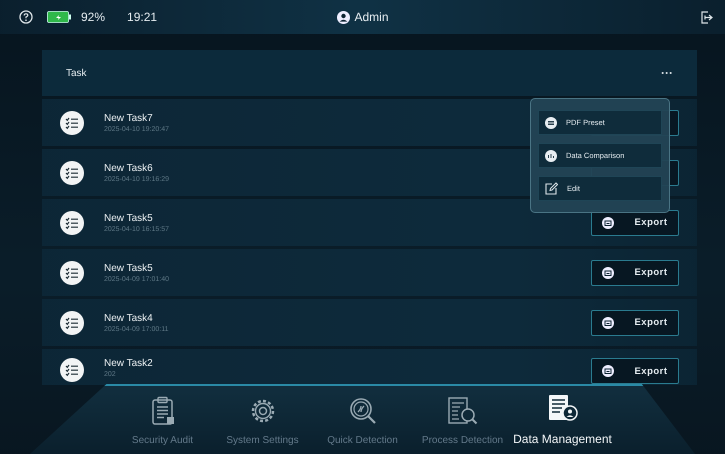 This screenshot has height=454, width=725. Describe the element at coordinates (162, 421) in the screenshot. I see `nav-tab: Security Audit` at that location.